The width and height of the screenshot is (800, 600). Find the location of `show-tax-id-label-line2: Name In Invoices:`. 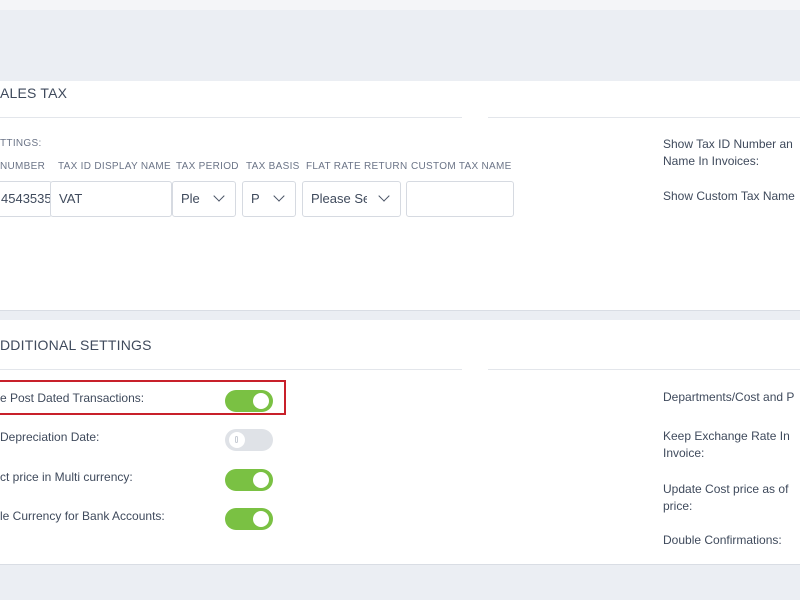

show-tax-id-label-line2: Name In Invoices: is located at coordinates (711, 161).